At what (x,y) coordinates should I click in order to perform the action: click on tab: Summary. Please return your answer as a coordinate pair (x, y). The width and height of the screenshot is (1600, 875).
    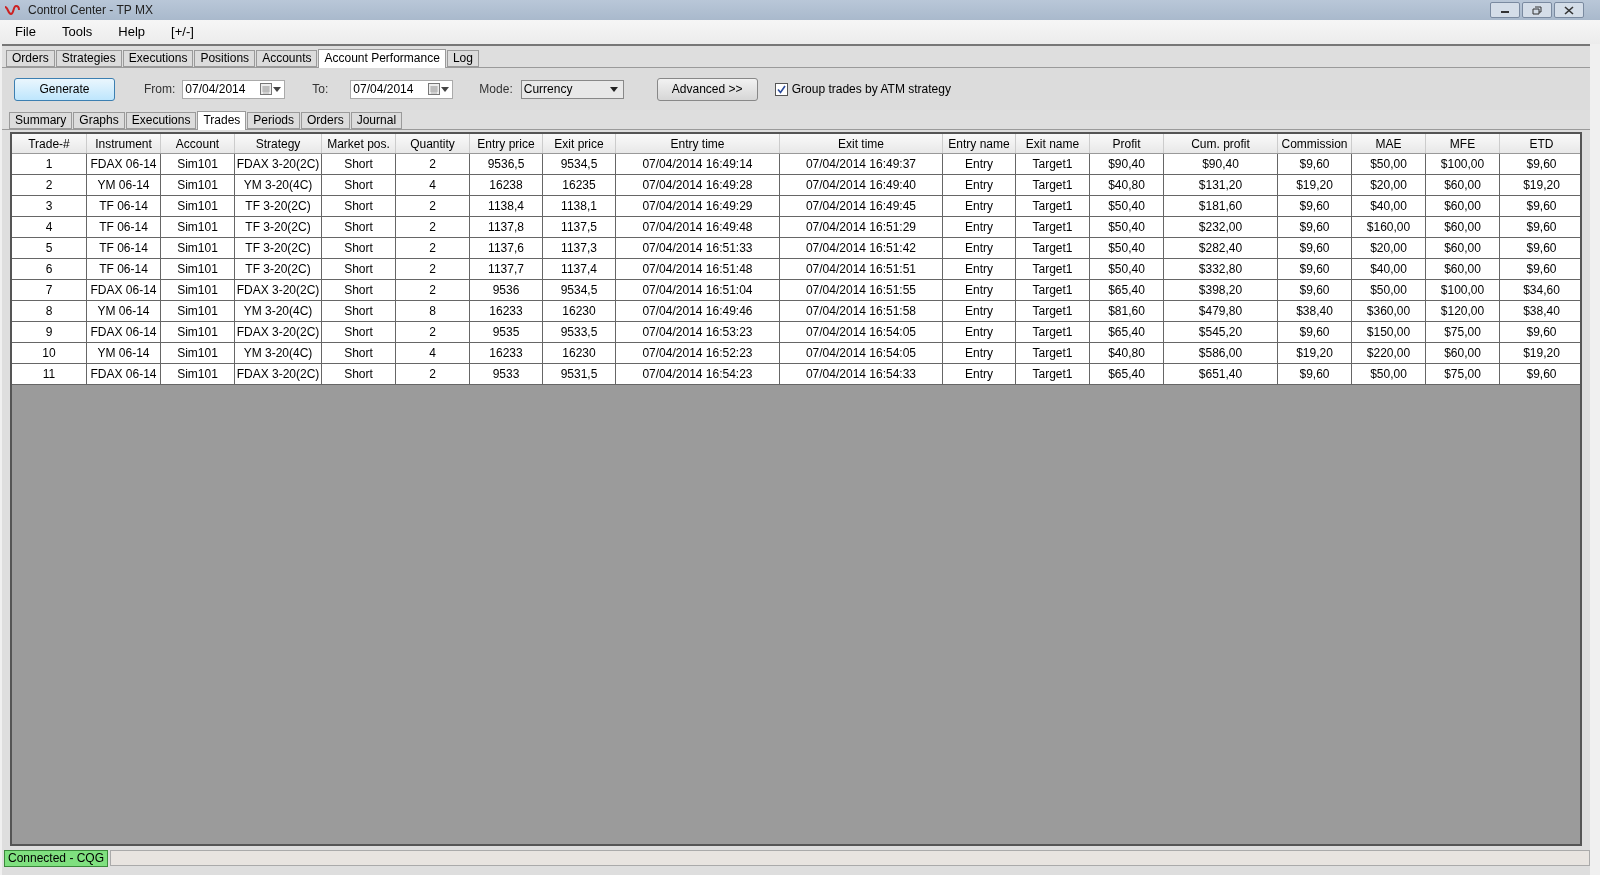
    Looking at the image, I should click on (41, 120).